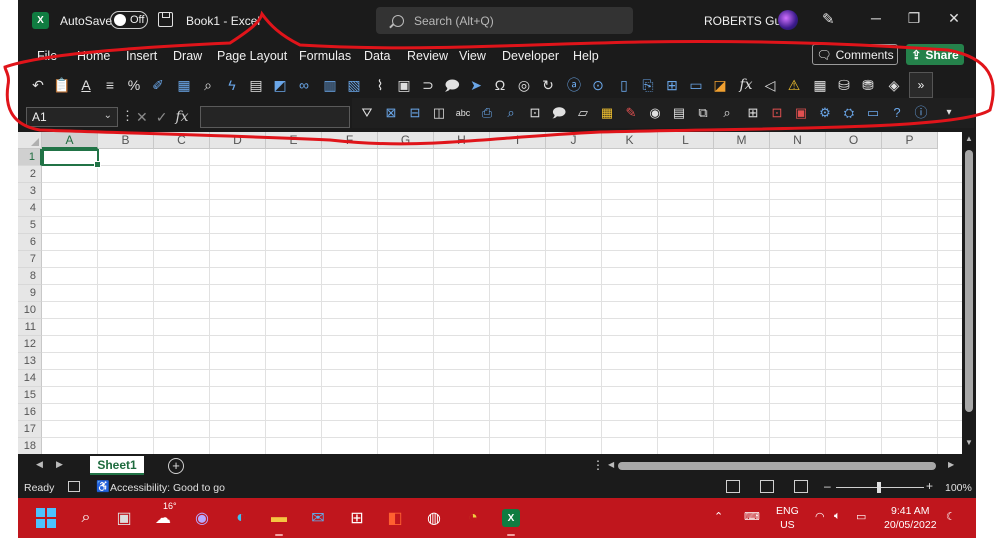 The width and height of the screenshot is (999, 538). What do you see at coordinates (380, 85) in the screenshot?
I see `sparkline-icon: ⌇` at bounding box center [380, 85].